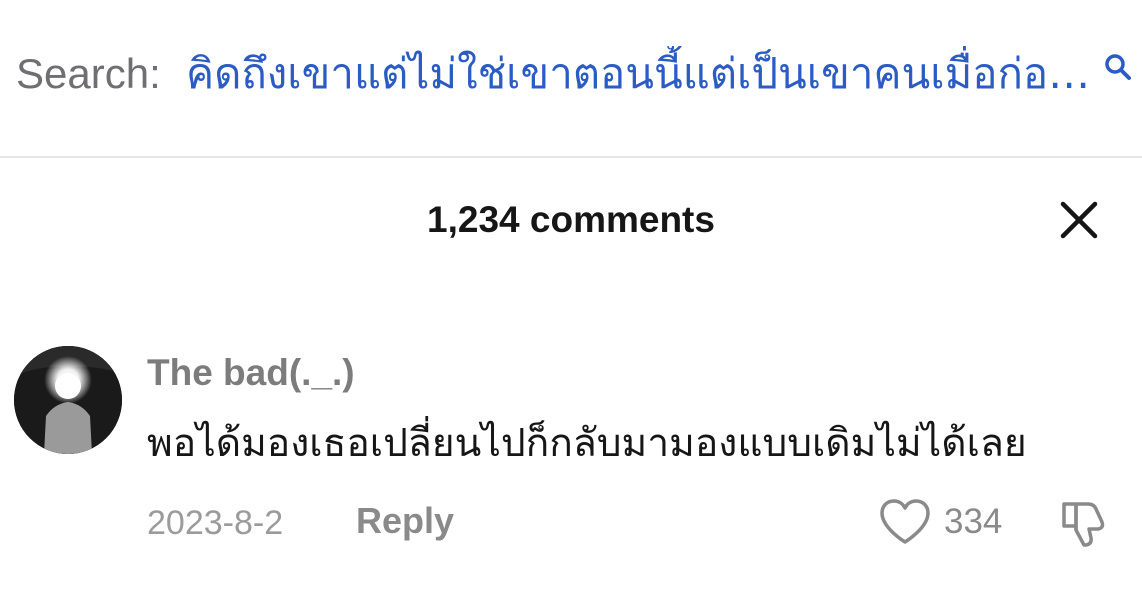 The image size is (1142, 609). What do you see at coordinates (1084, 522) in the screenshot?
I see `thumbs-down-icon` at bounding box center [1084, 522].